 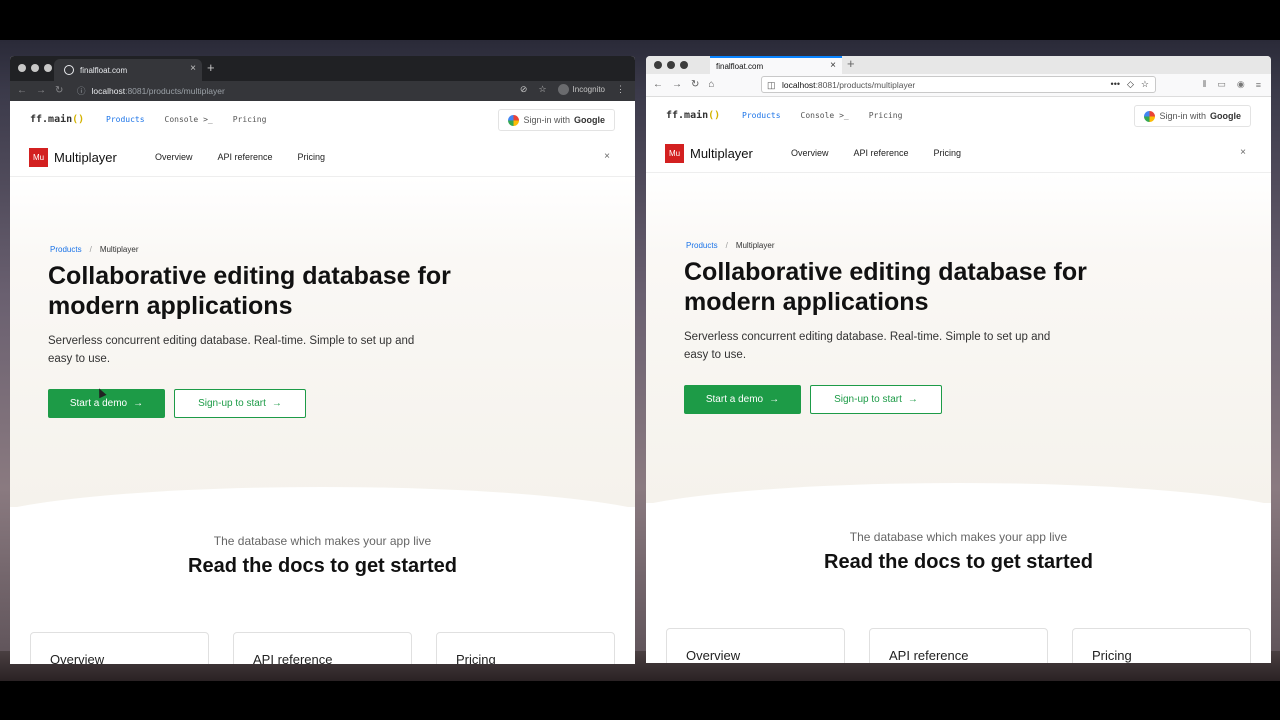 I want to click on nav-buttons: ← → ↻ ⌂, so click(x=683, y=85).